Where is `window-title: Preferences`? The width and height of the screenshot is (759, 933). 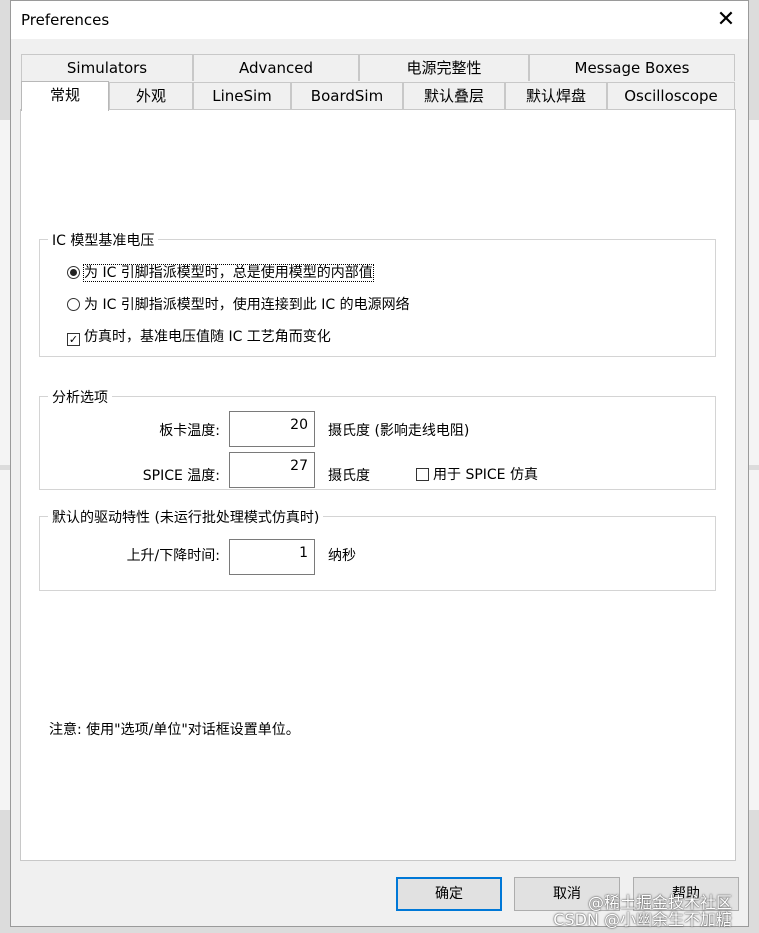
window-title: Preferences is located at coordinates (65, 20).